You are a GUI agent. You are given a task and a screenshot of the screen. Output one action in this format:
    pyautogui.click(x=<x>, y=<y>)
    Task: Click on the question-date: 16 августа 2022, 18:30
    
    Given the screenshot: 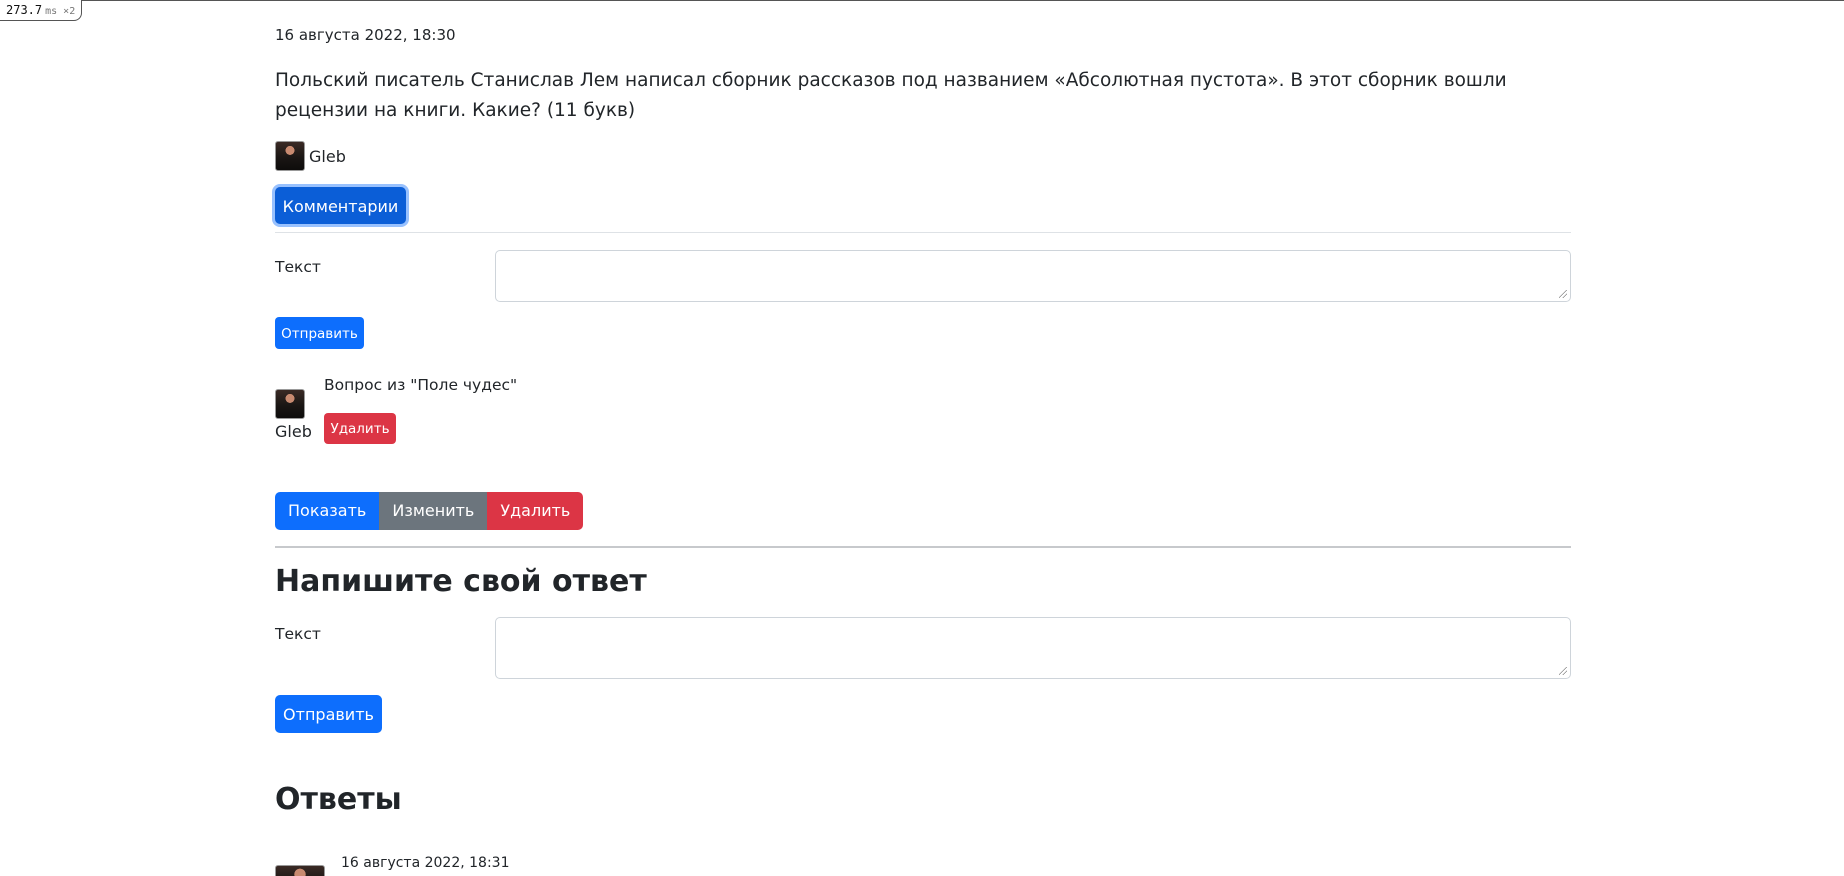 What is the action you would take?
    pyautogui.click(x=365, y=35)
    